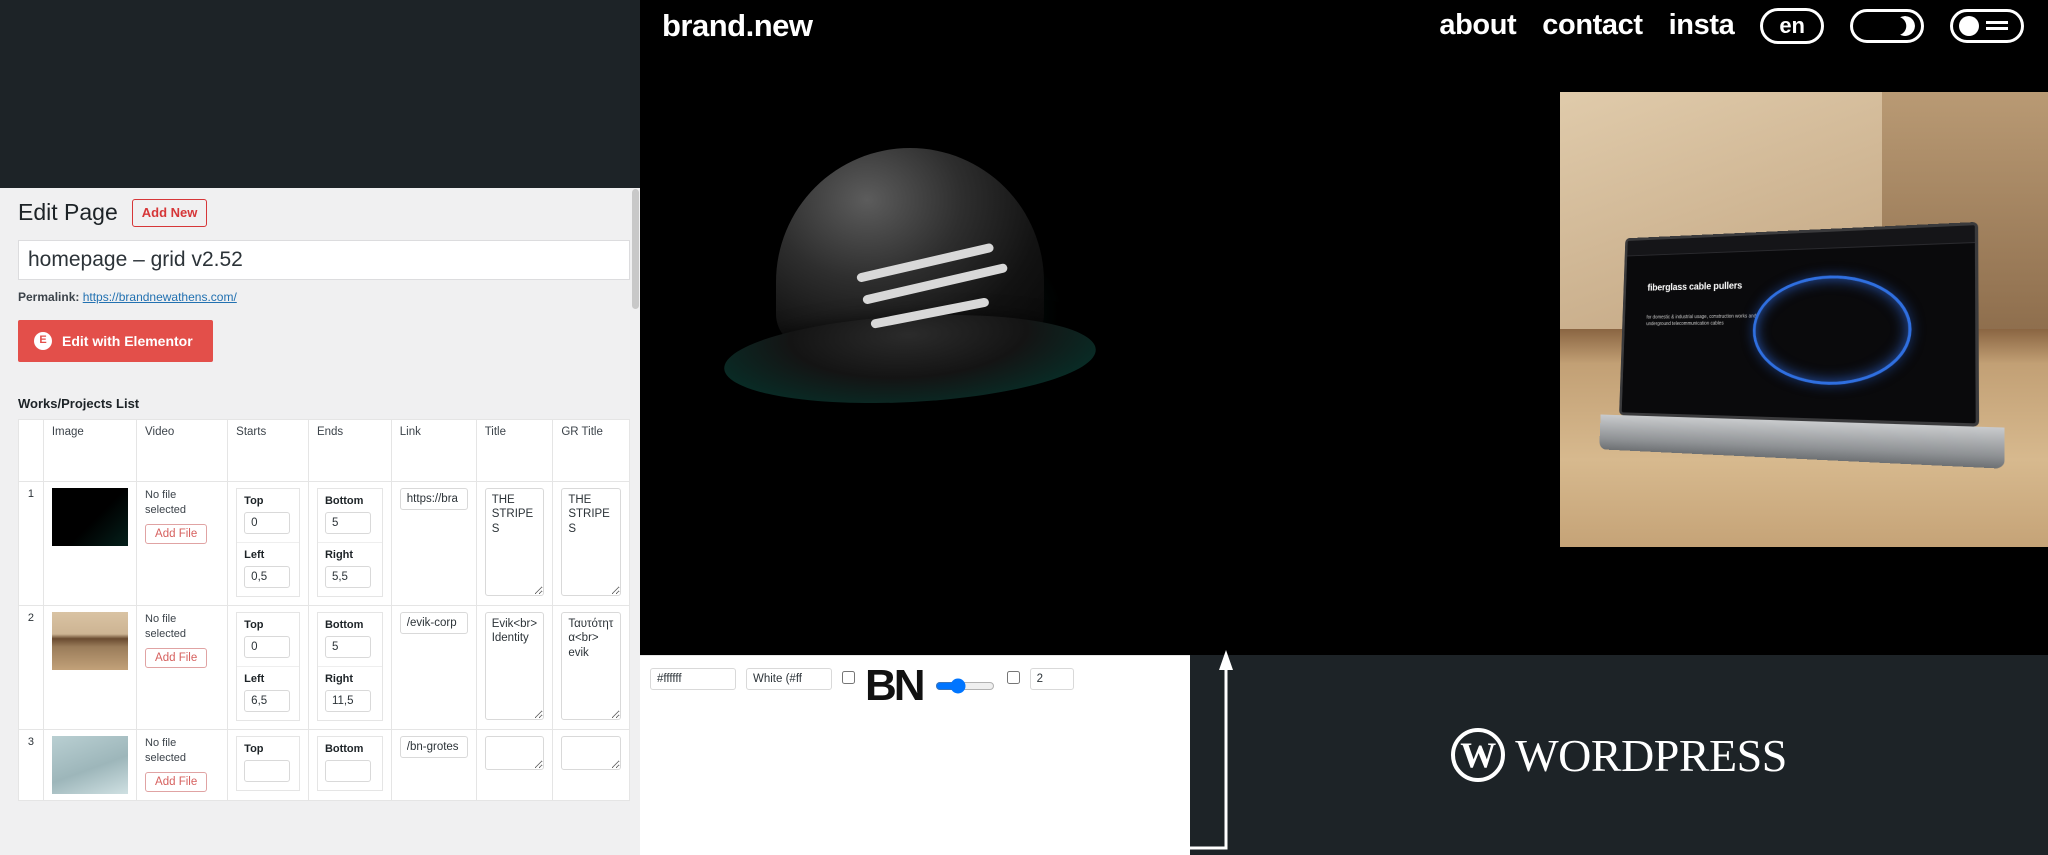 Image resolution: width=2048 pixels, height=855 pixels. Describe the element at coordinates (514, 665) in the screenshot. I see `title-textarea: Evik<br> Identity` at that location.